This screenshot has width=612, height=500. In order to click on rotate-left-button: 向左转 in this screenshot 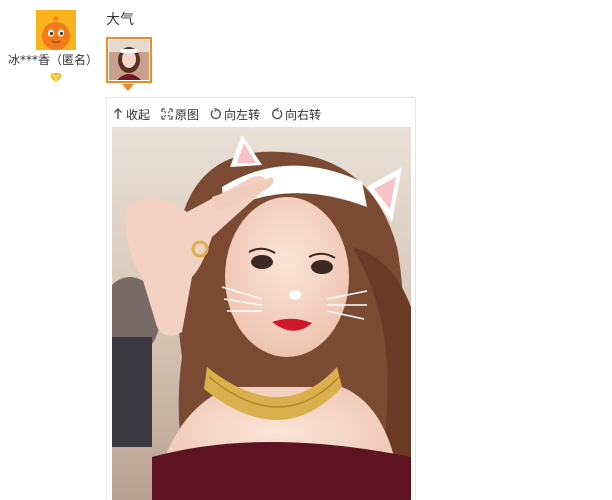, I will do `click(235, 114)`.